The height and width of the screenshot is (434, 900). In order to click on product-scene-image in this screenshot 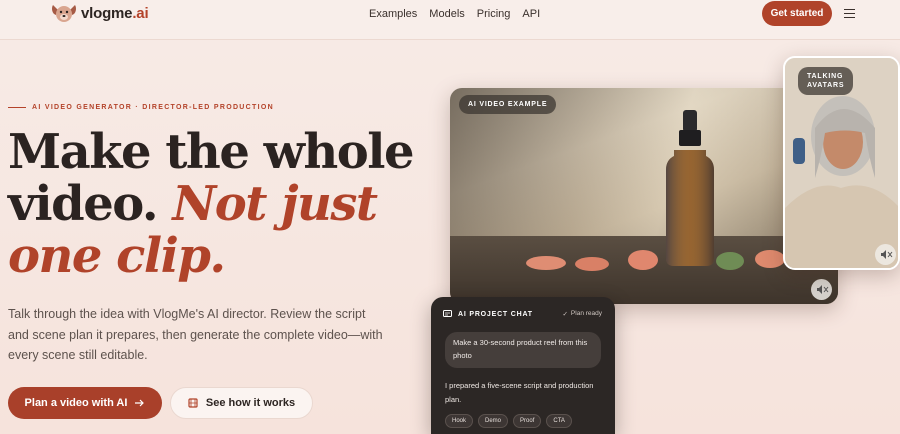, I will do `click(655, 190)`.